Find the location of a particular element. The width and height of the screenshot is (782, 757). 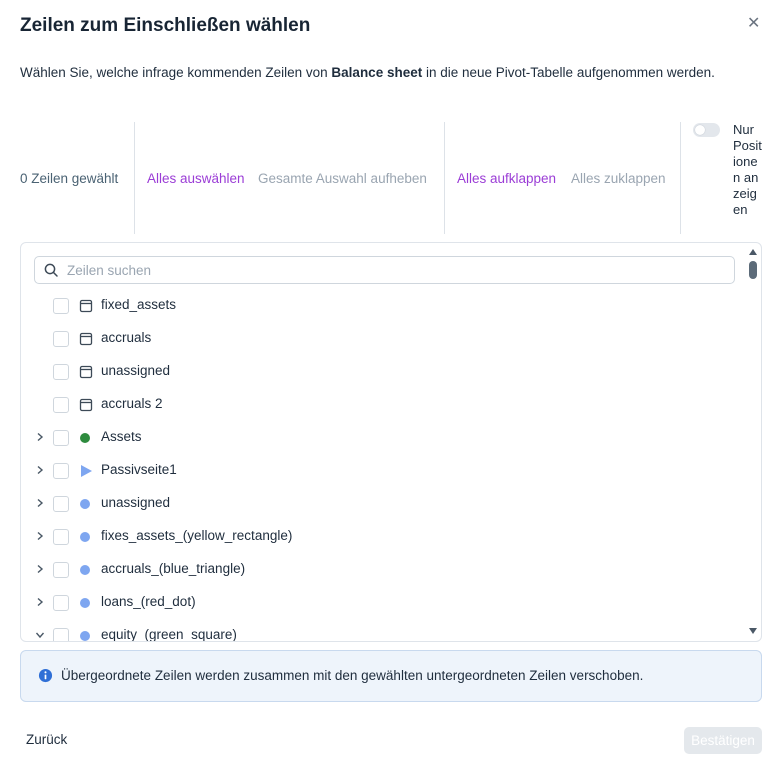

row-label: accruals_(blue_triangle) is located at coordinates (173, 568).